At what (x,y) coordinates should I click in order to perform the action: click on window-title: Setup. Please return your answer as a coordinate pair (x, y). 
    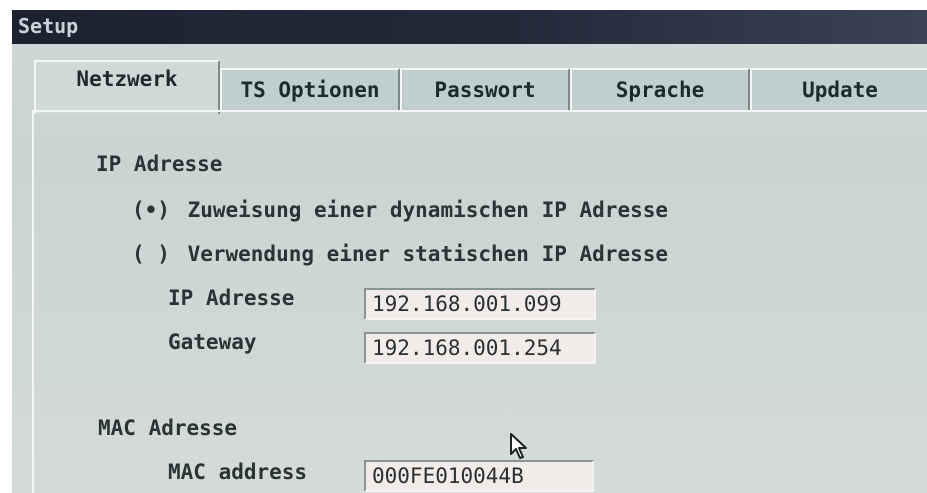
    Looking at the image, I should click on (48, 26).